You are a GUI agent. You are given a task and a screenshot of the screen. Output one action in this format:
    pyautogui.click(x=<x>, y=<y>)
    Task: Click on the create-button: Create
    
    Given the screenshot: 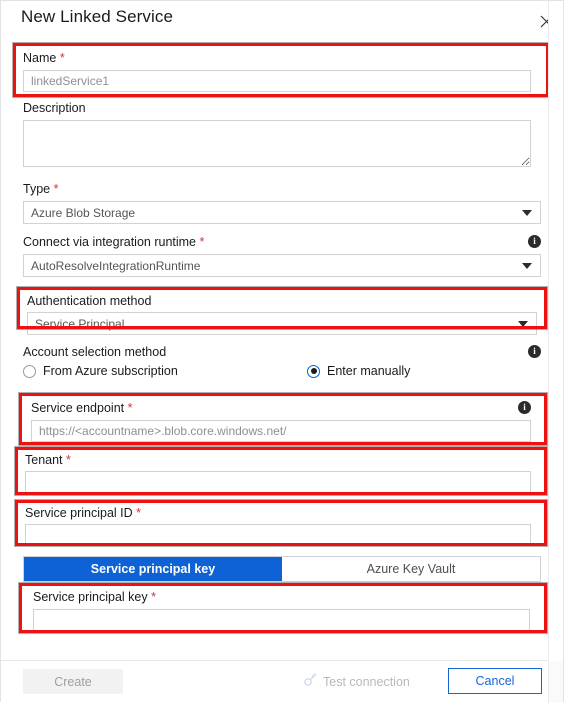 What is the action you would take?
    pyautogui.click(x=73, y=681)
    